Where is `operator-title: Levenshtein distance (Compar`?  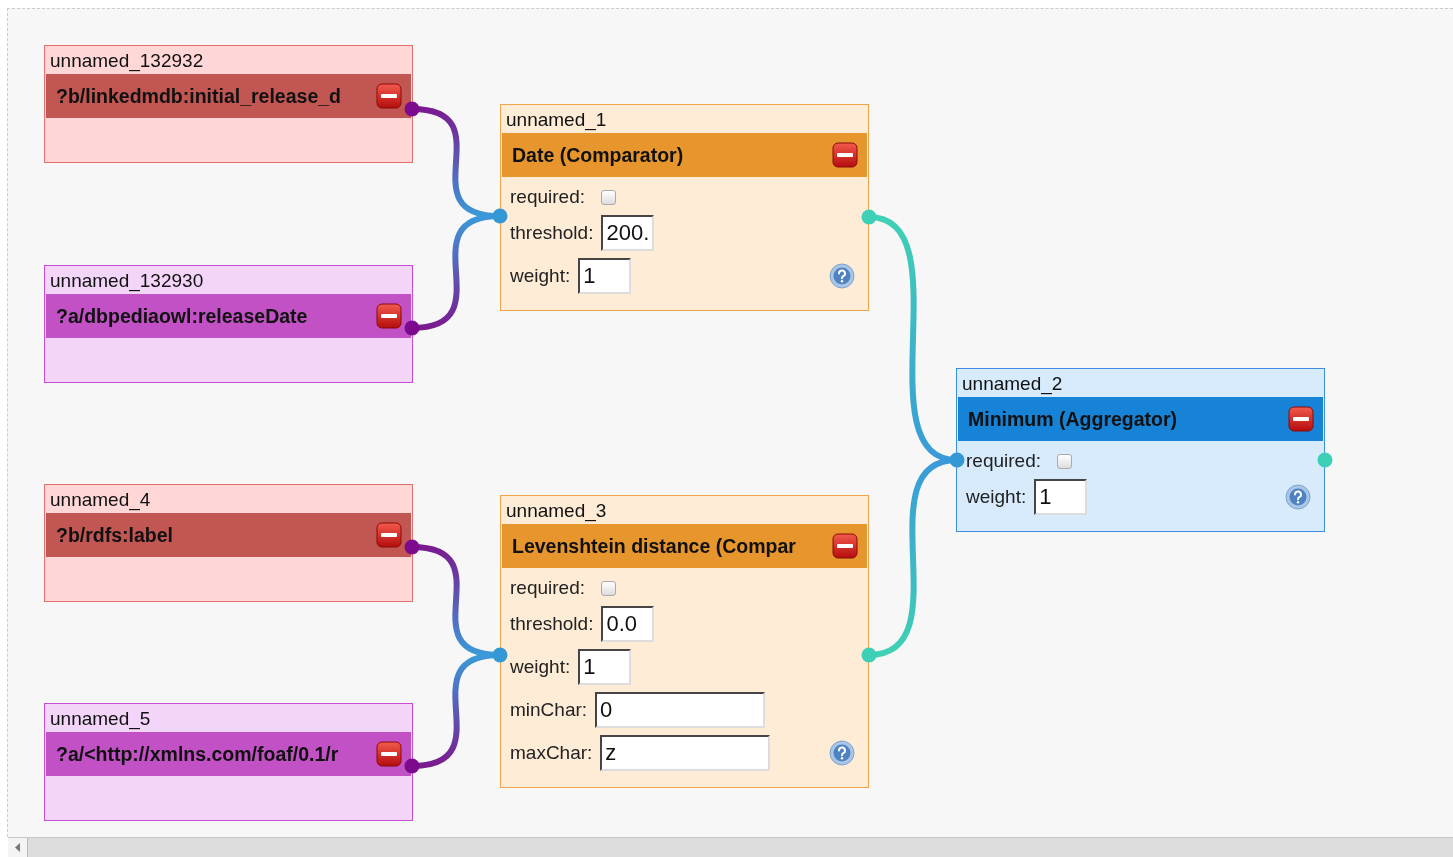 operator-title: Levenshtein distance (Compar is located at coordinates (654, 546).